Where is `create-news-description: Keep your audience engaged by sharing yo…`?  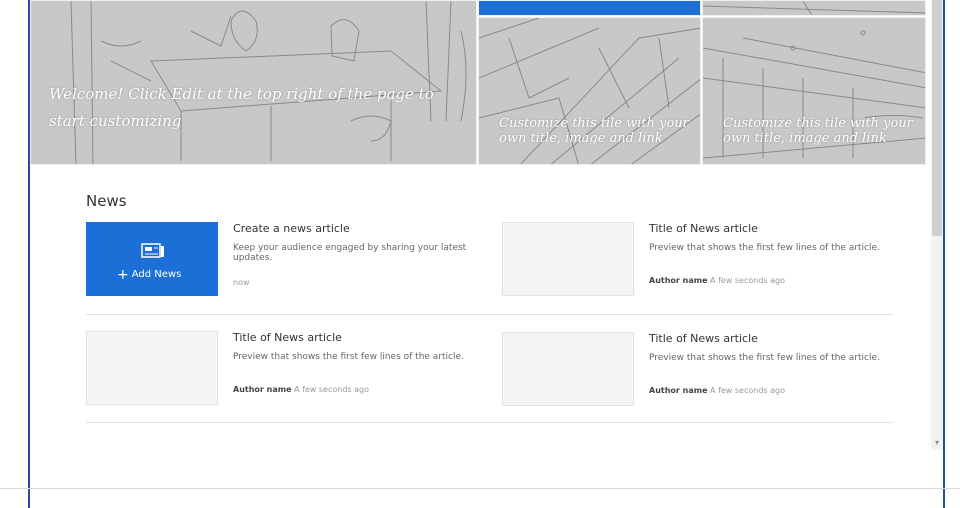 create-news-description: Keep your audience engaged by sharing yo… is located at coordinates (350, 253).